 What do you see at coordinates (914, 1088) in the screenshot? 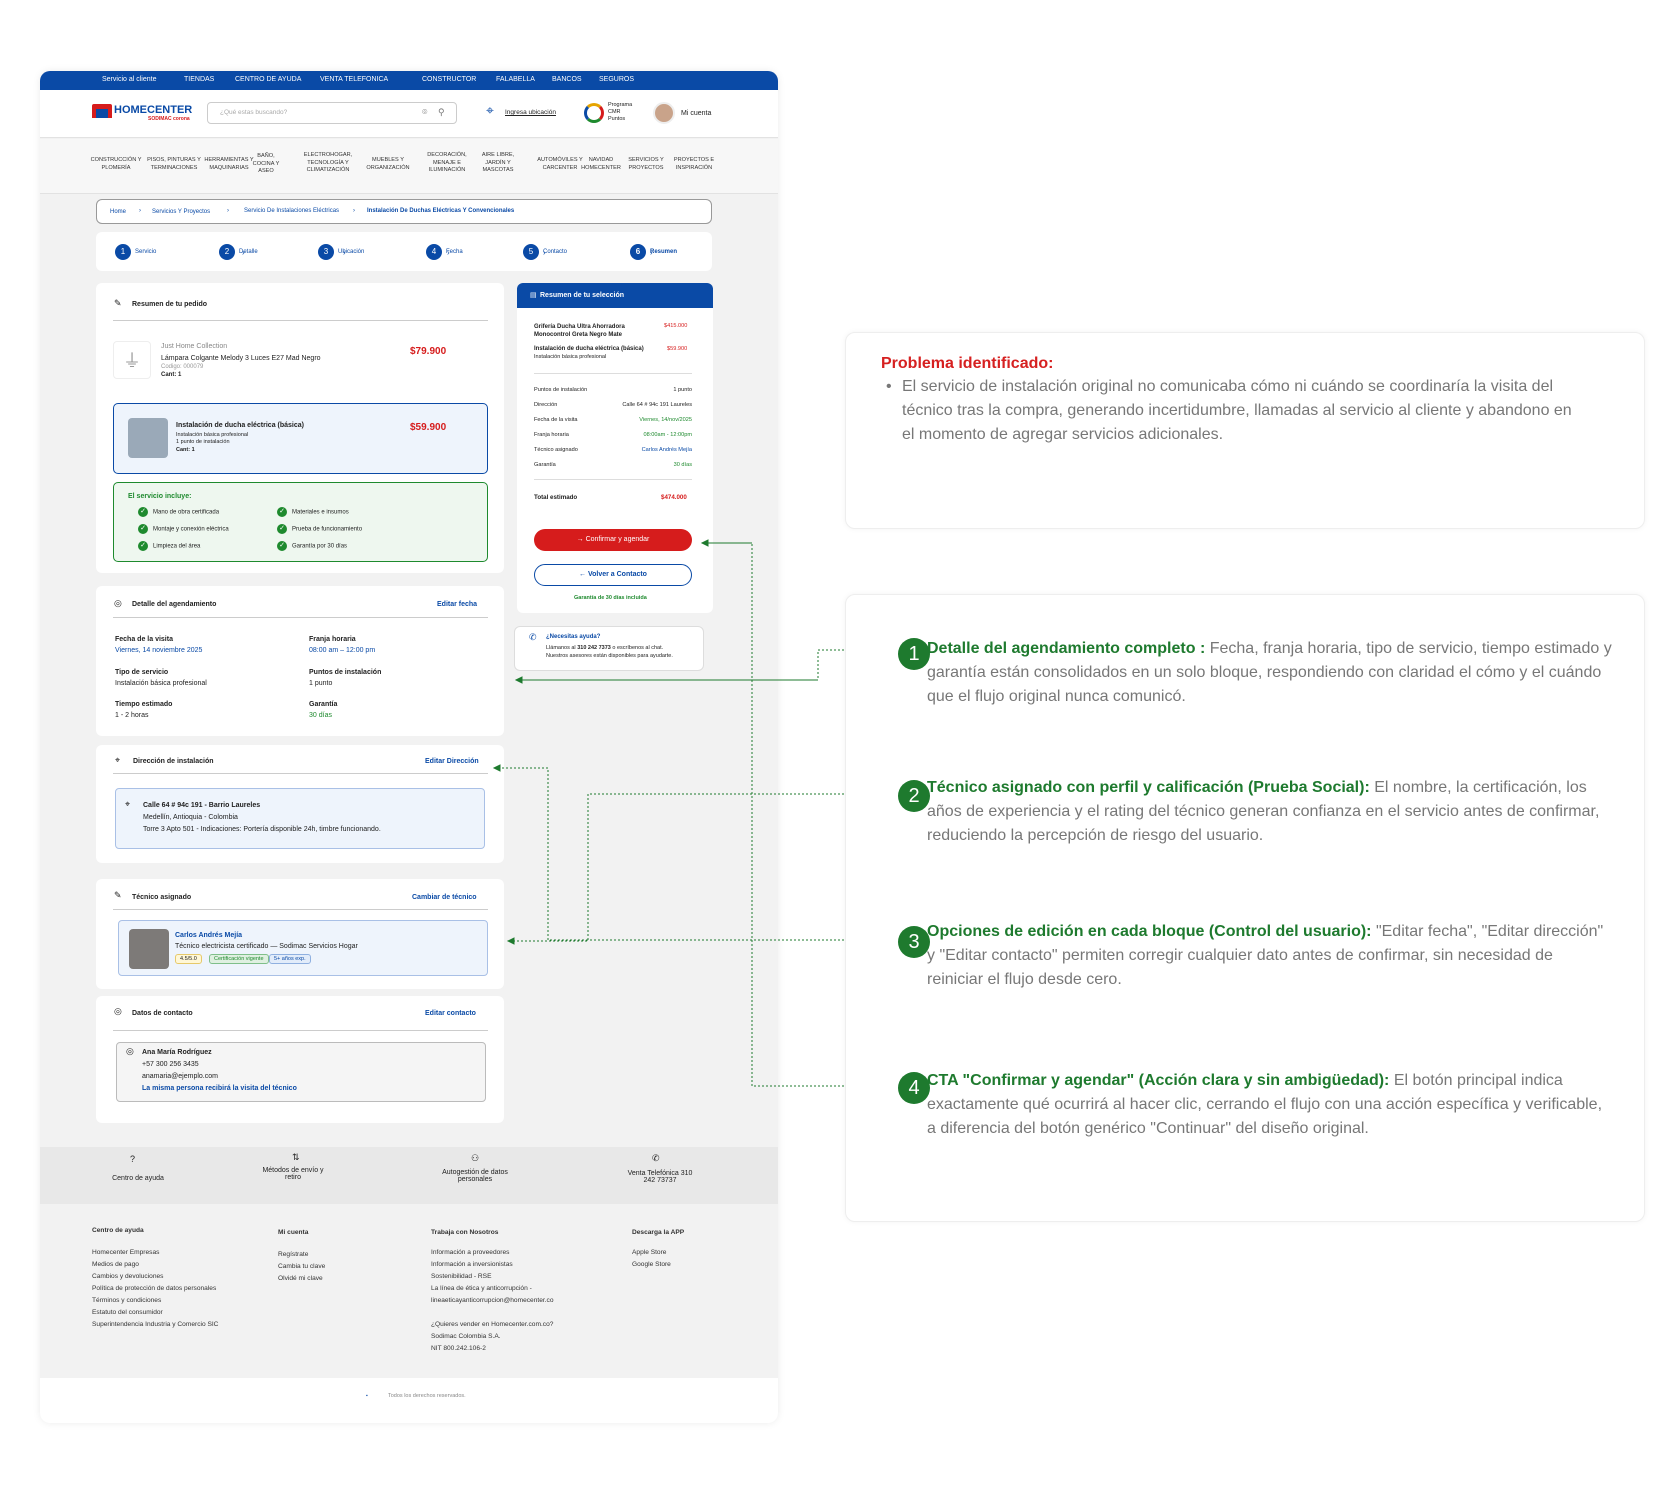
I see `annotation-number: 4` at bounding box center [914, 1088].